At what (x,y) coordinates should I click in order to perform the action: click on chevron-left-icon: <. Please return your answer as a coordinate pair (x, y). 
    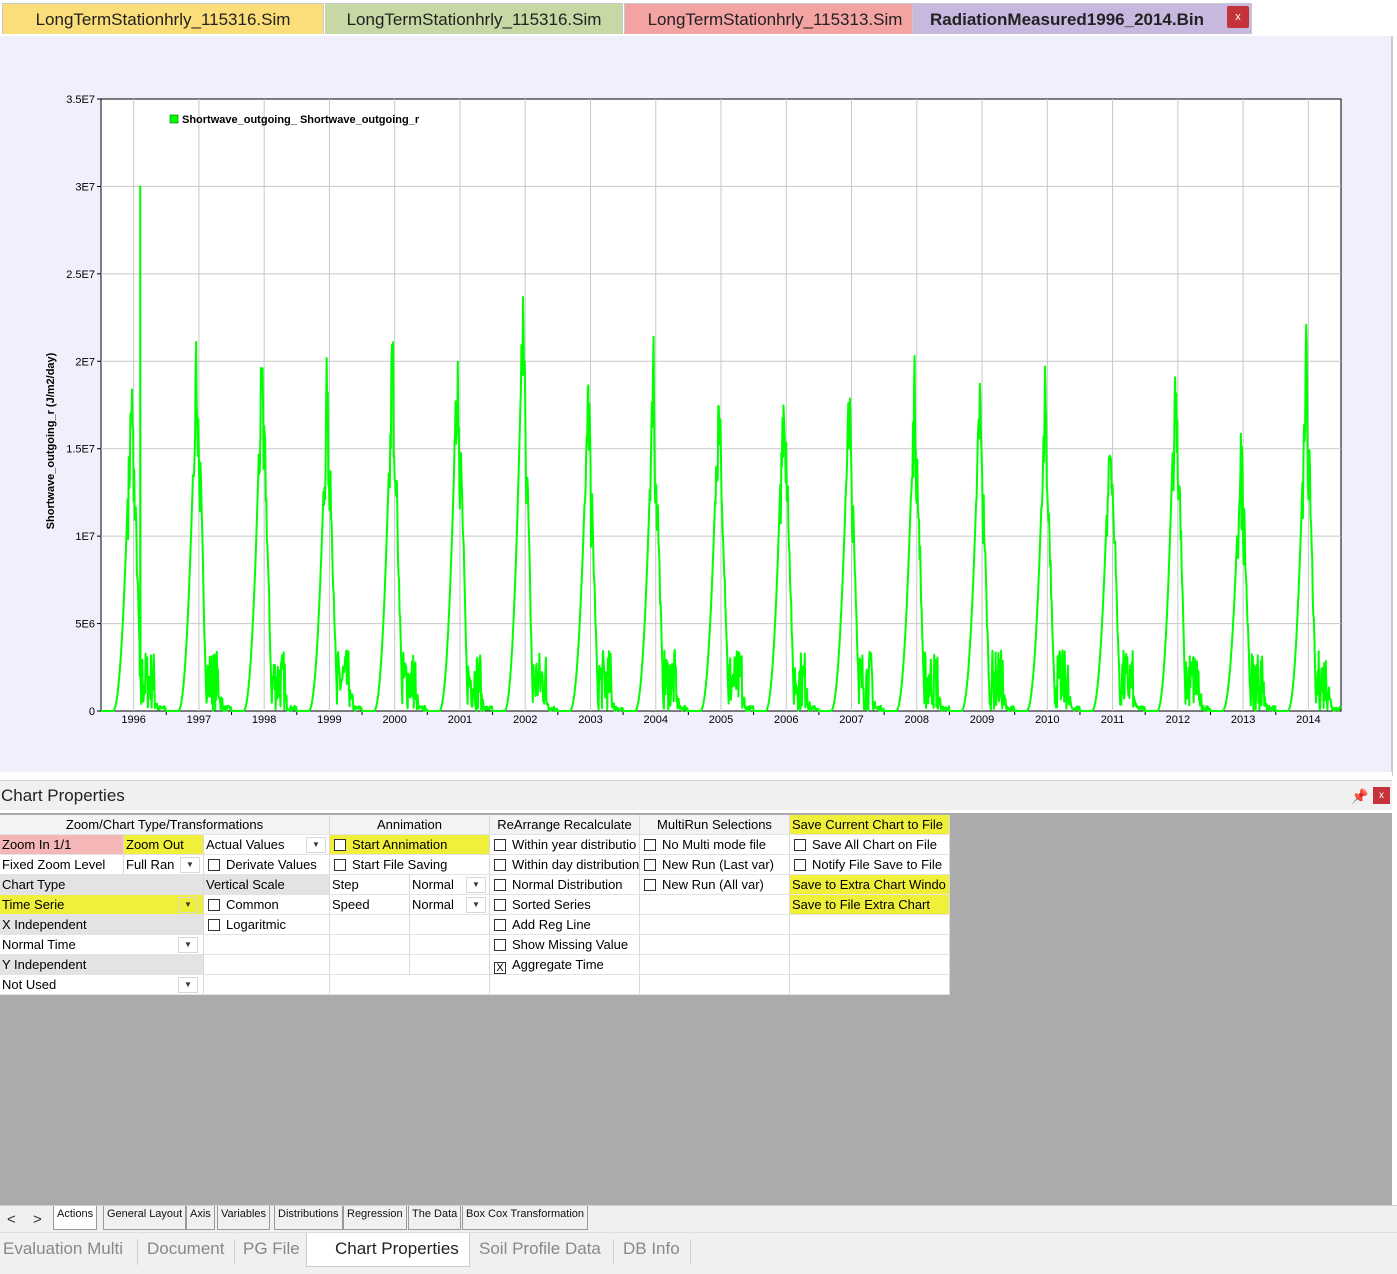
    Looking at the image, I should click on (11, 1219).